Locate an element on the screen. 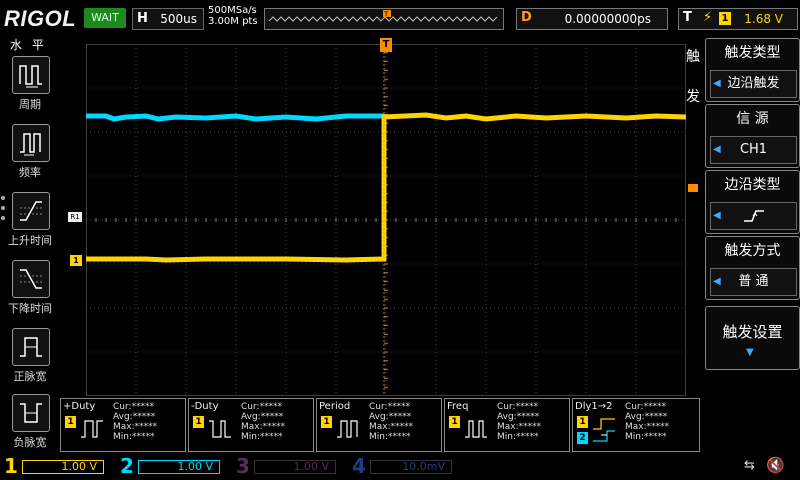 Image resolution: width=800 pixels, height=480 pixels. trigger-type-value: ◀ 边沿触发 is located at coordinates (753, 84).